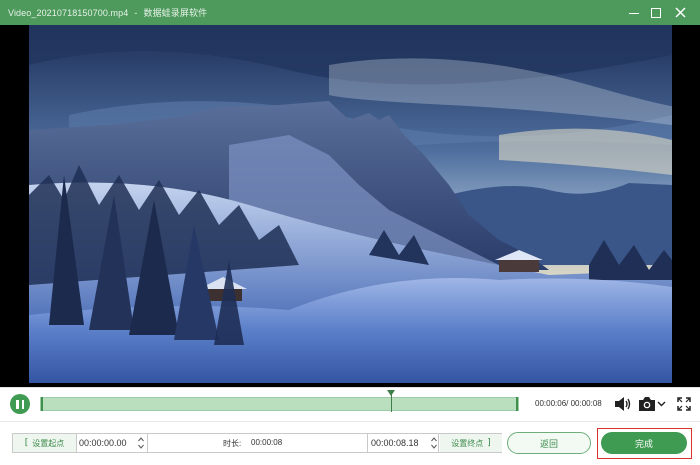 This screenshot has height=465, width=700. I want to click on back-button: 返回, so click(549, 443).